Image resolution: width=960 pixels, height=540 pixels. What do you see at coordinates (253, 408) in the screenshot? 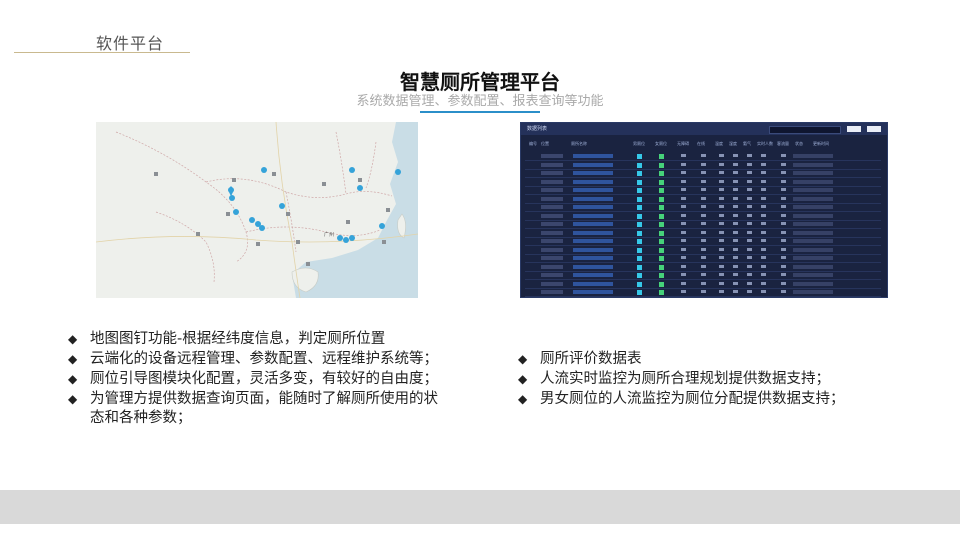
I see `feature-item: ◆ 为管理方提供数据查询页面，能随时了解厕所使用的状态和各种参数；` at bounding box center [253, 408].